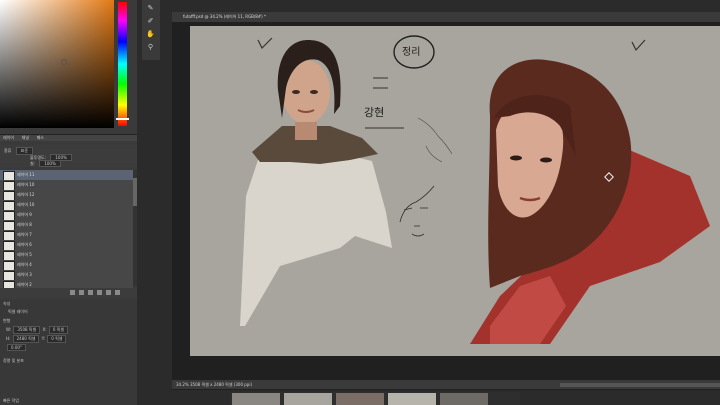 Image resolution: width=720 pixels, height=405 pixels. I want to click on layer-name: 레이어 8, so click(24, 224).